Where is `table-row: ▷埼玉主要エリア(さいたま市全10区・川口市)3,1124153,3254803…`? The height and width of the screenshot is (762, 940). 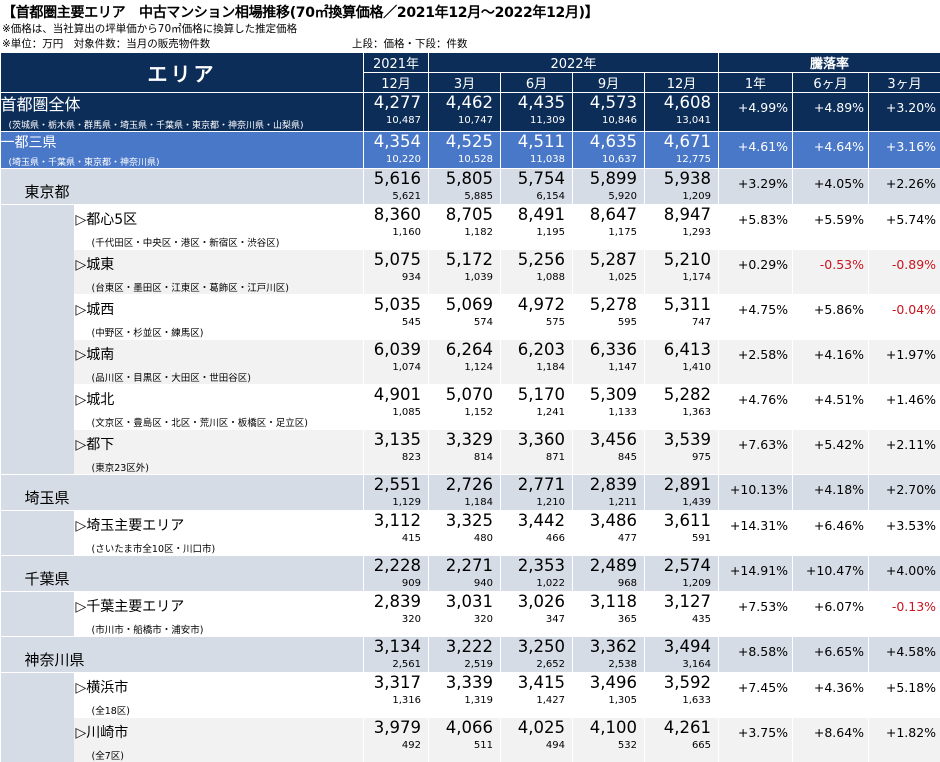
table-row: ▷埼玉主要エリア(さいたま市全10区・川口市)3,1124153,3254803… is located at coordinates (470, 533).